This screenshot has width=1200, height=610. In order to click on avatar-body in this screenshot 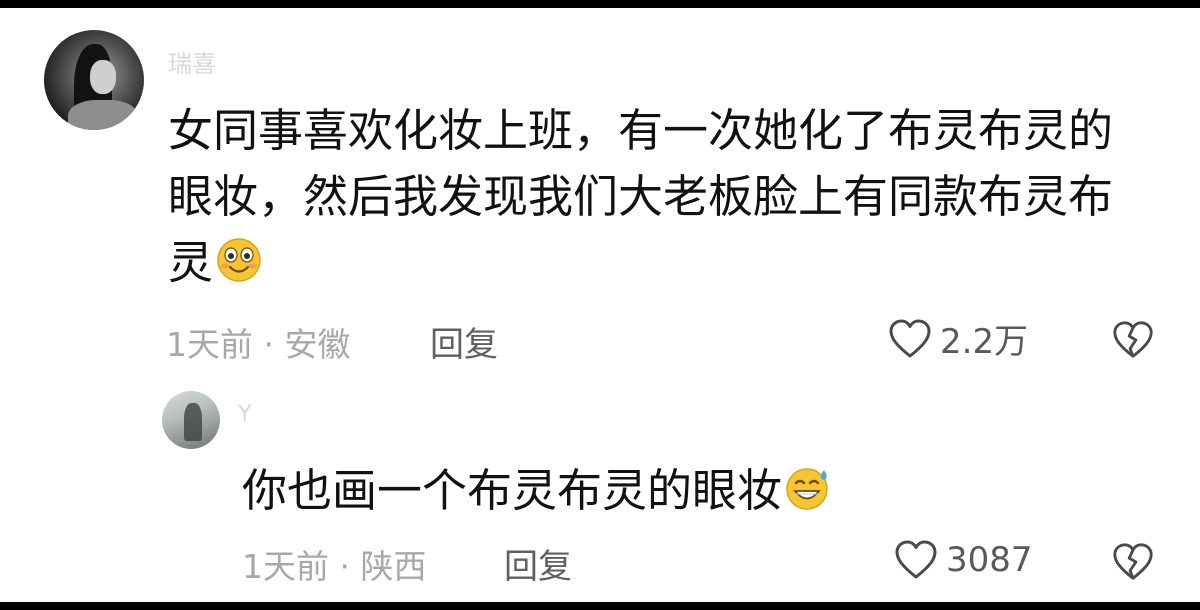, I will do `click(103, 115)`.